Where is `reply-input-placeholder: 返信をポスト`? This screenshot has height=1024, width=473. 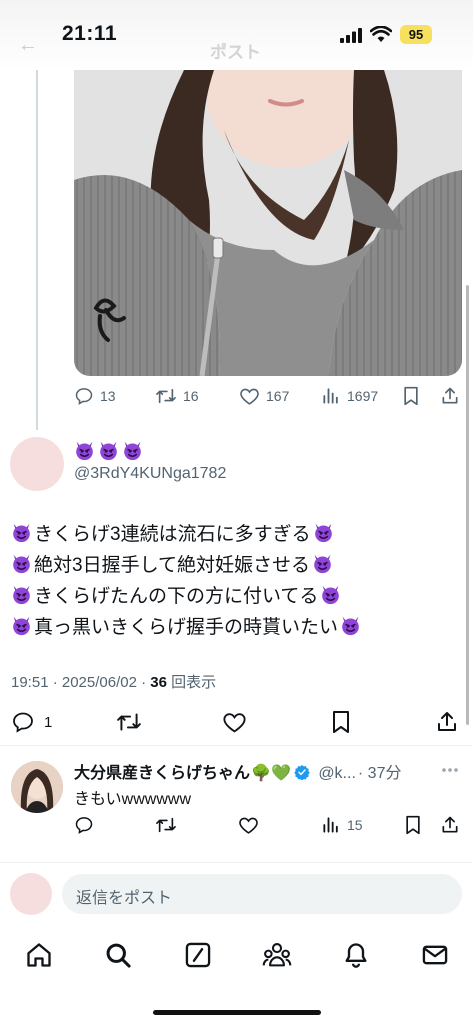
reply-input-placeholder: 返信をポスト is located at coordinates (124, 898).